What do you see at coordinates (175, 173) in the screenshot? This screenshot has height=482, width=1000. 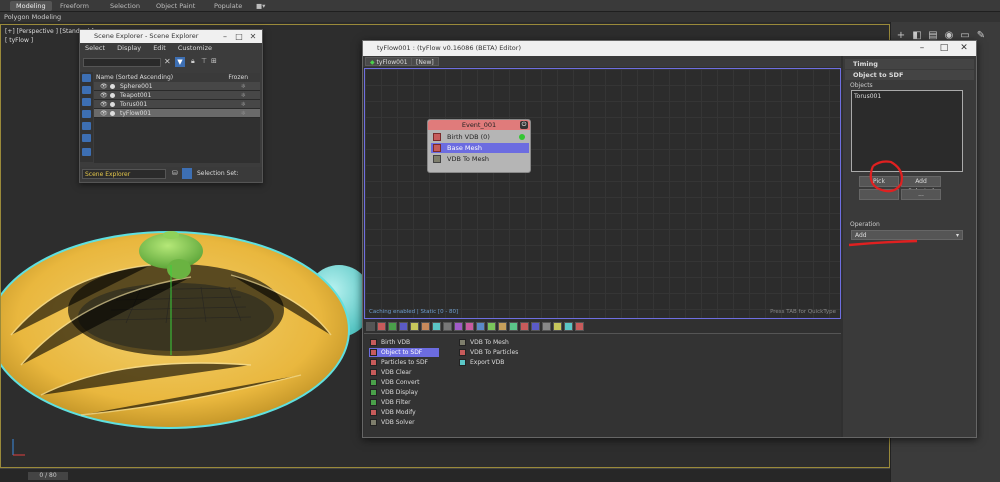 I see `layers-icon: ⛁` at bounding box center [175, 173].